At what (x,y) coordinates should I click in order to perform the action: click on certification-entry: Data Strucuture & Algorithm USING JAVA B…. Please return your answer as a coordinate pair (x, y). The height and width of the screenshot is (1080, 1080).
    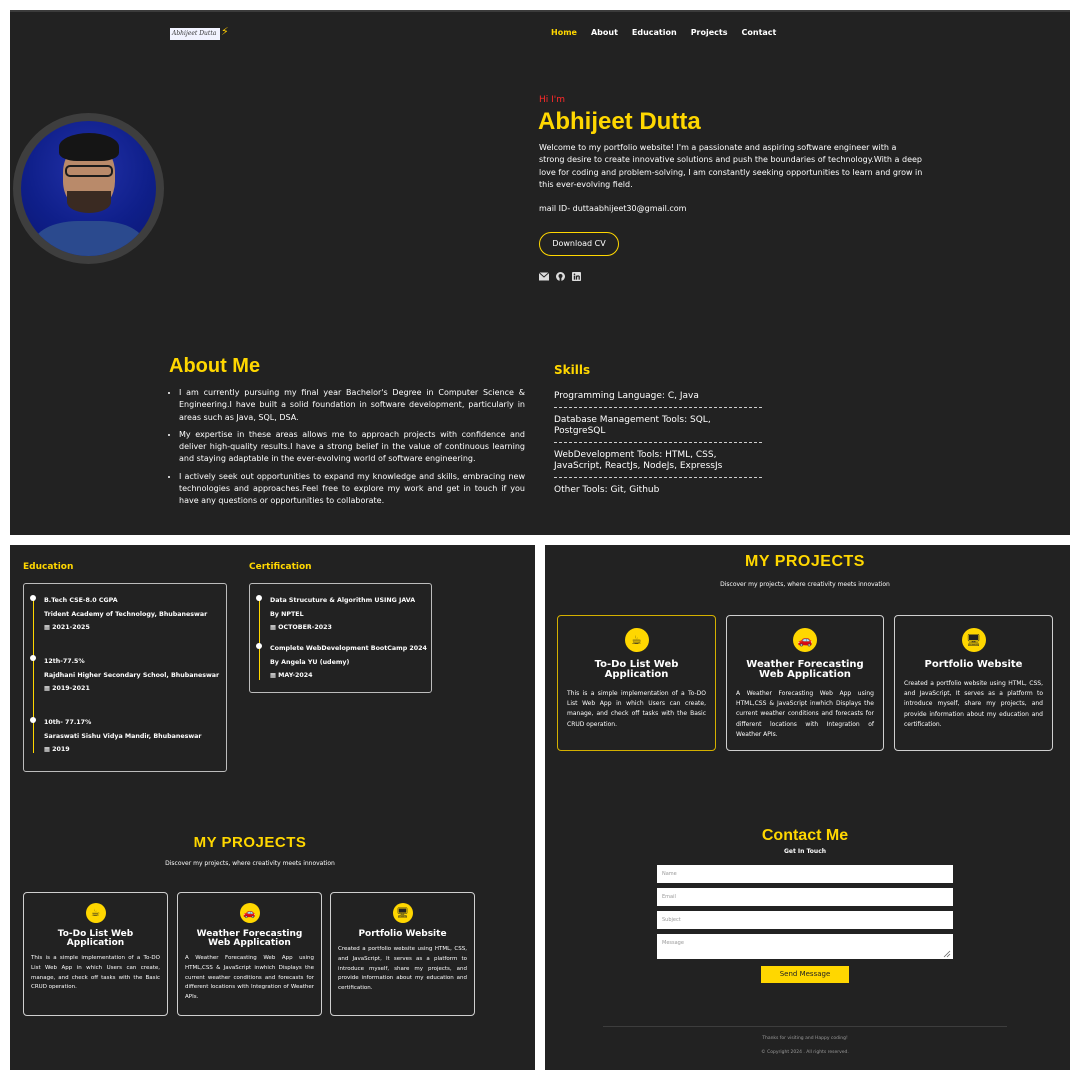
    Looking at the image, I should click on (343, 614).